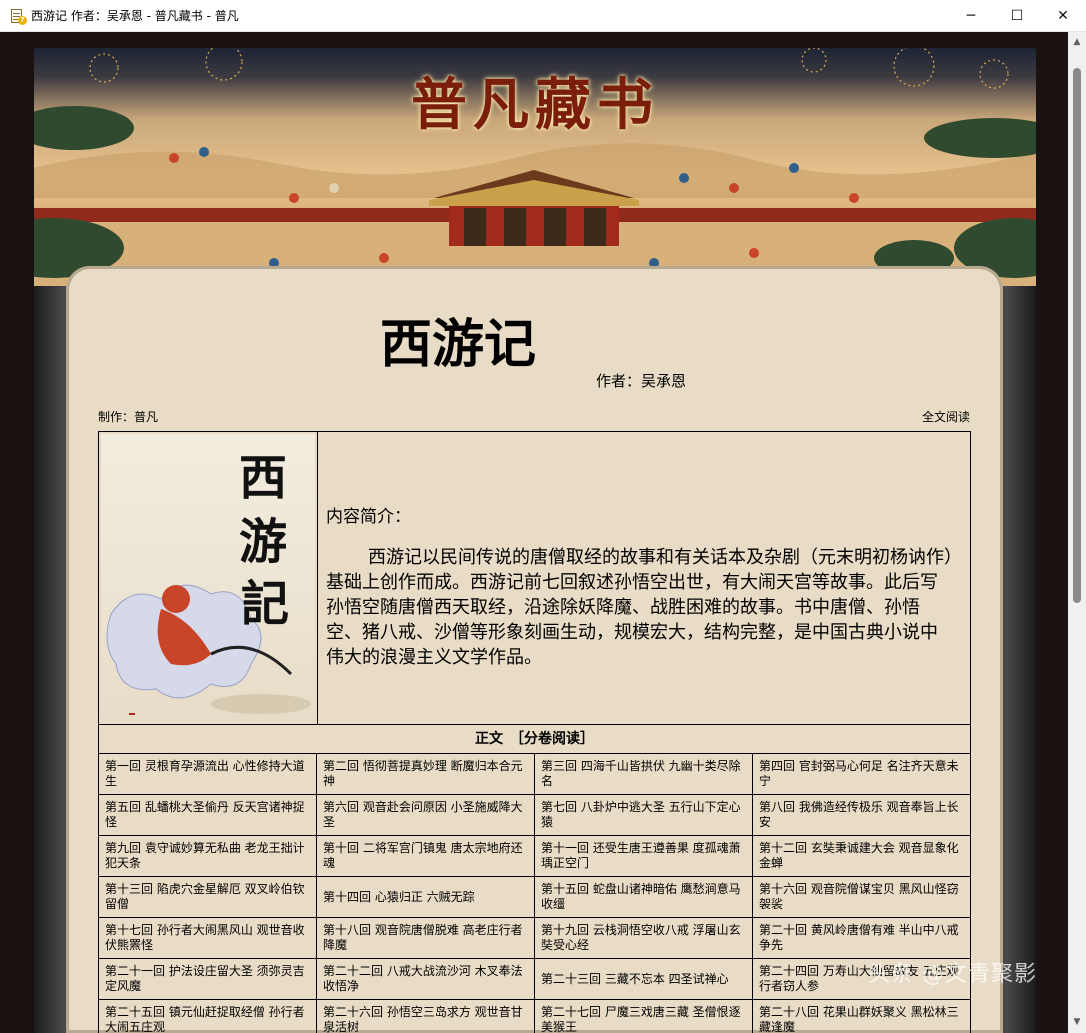 The height and width of the screenshot is (1033, 1086). I want to click on cover-char-1: 西, so click(263, 478).